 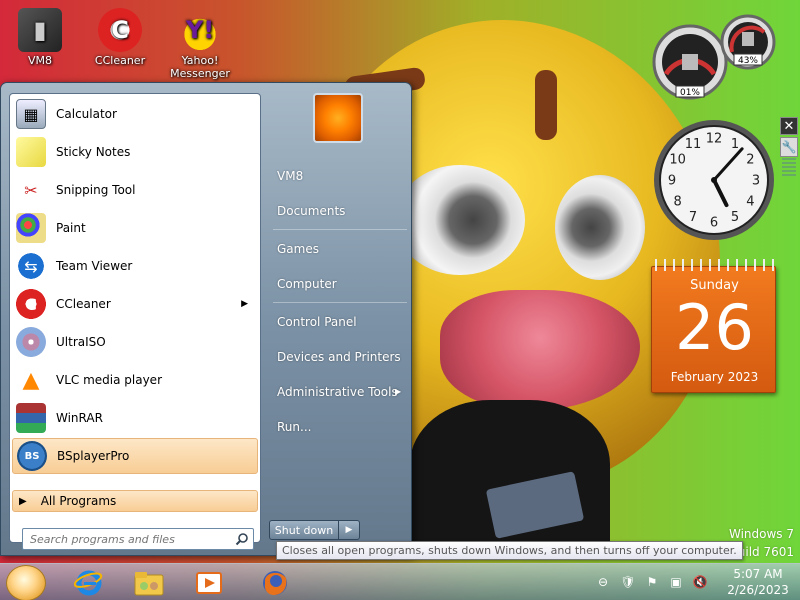 What do you see at coordinates (672, 181) in the screenshot?
I see `clock-numeral: 9` at bounding box center [672, 181].